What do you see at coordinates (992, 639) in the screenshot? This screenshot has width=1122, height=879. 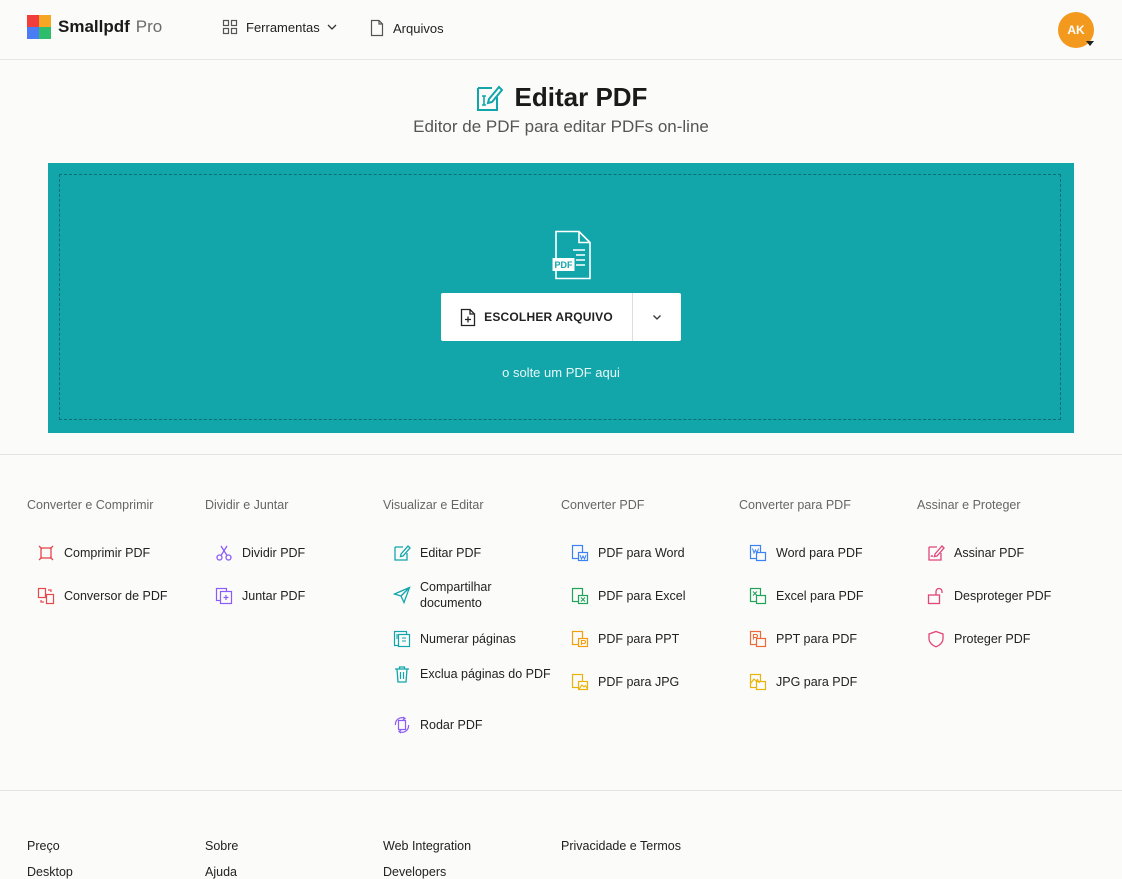 I see `tool-label: Proteger PDF` at bounding box center [992, 639].